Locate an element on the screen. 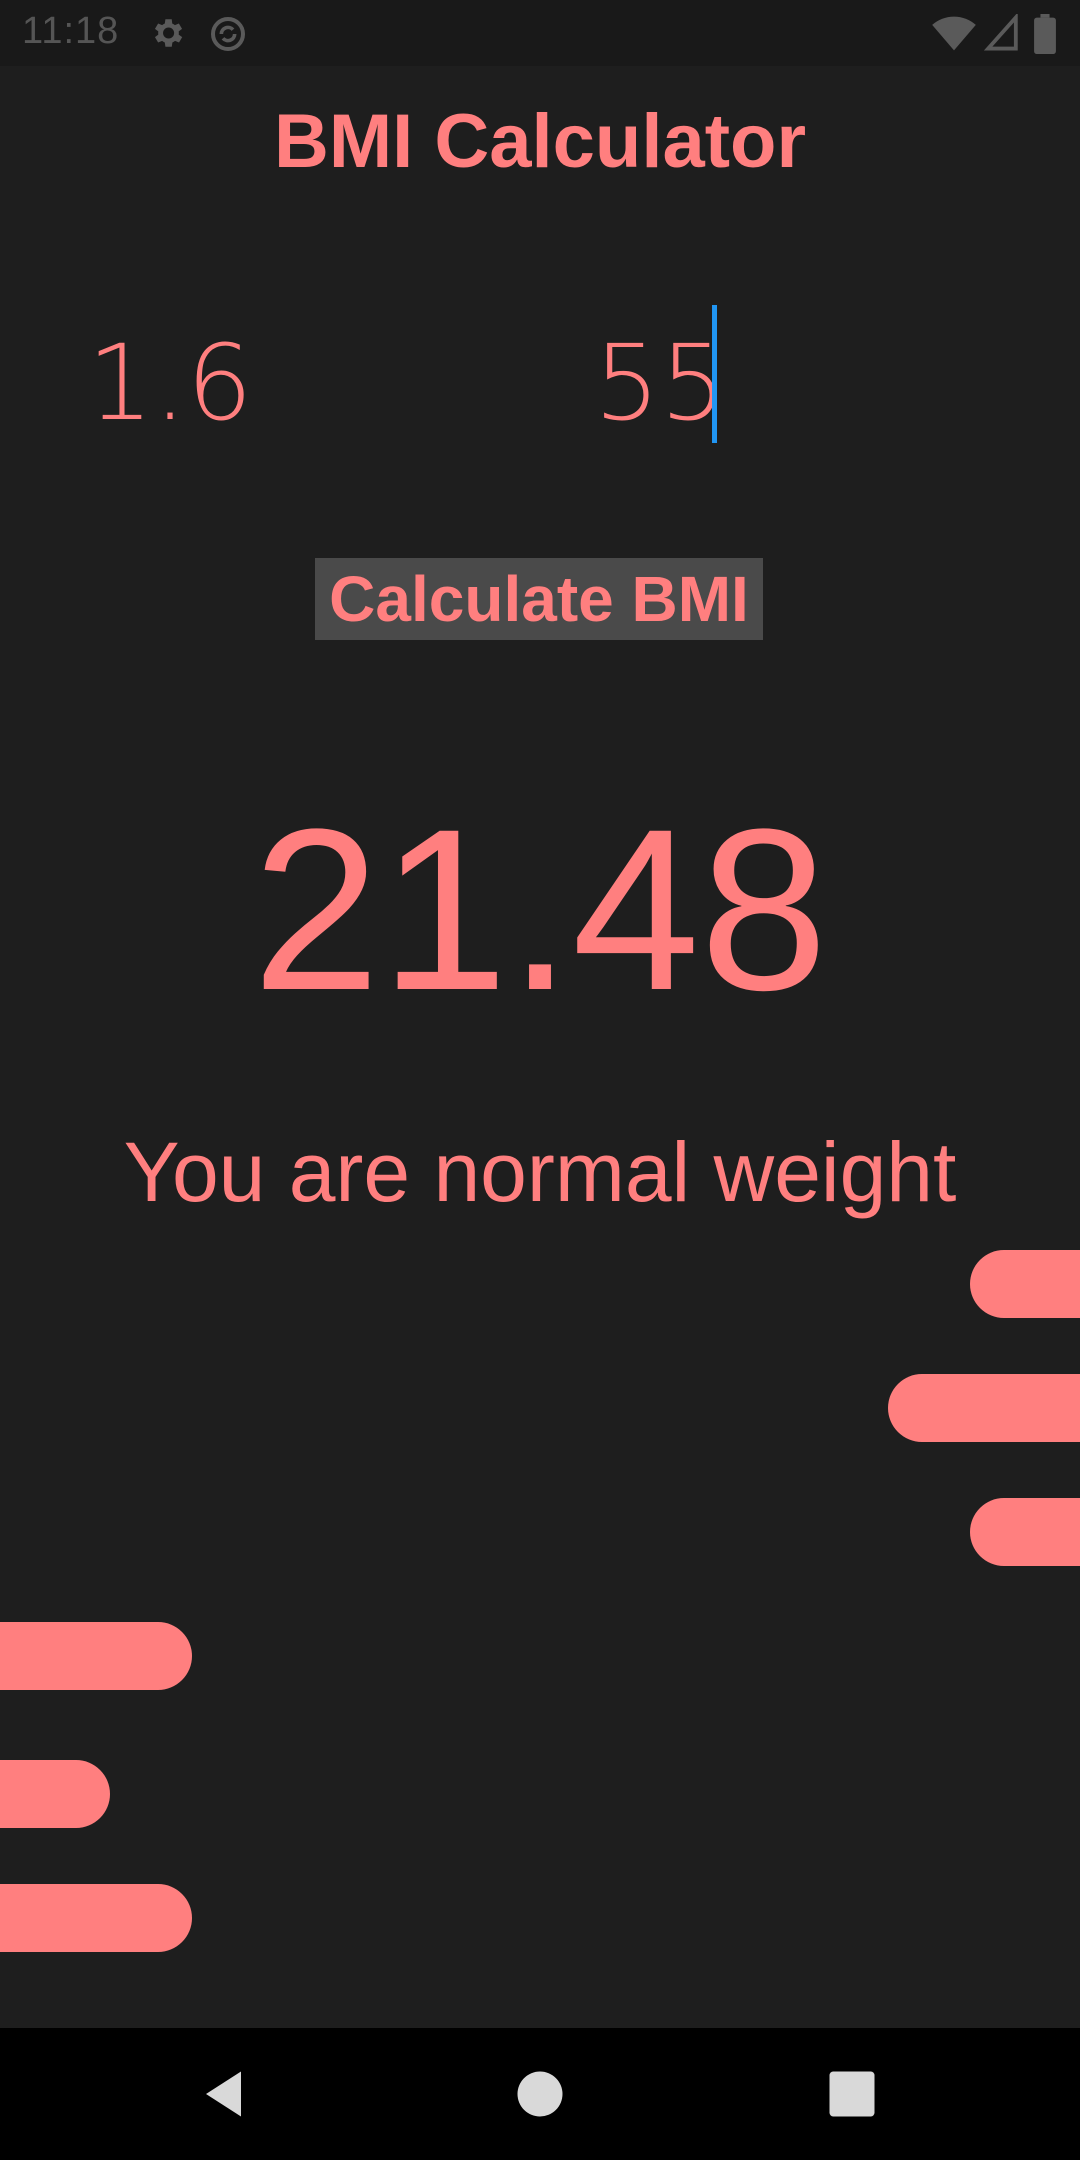  home-icon is located at coordinates (540, 2094).